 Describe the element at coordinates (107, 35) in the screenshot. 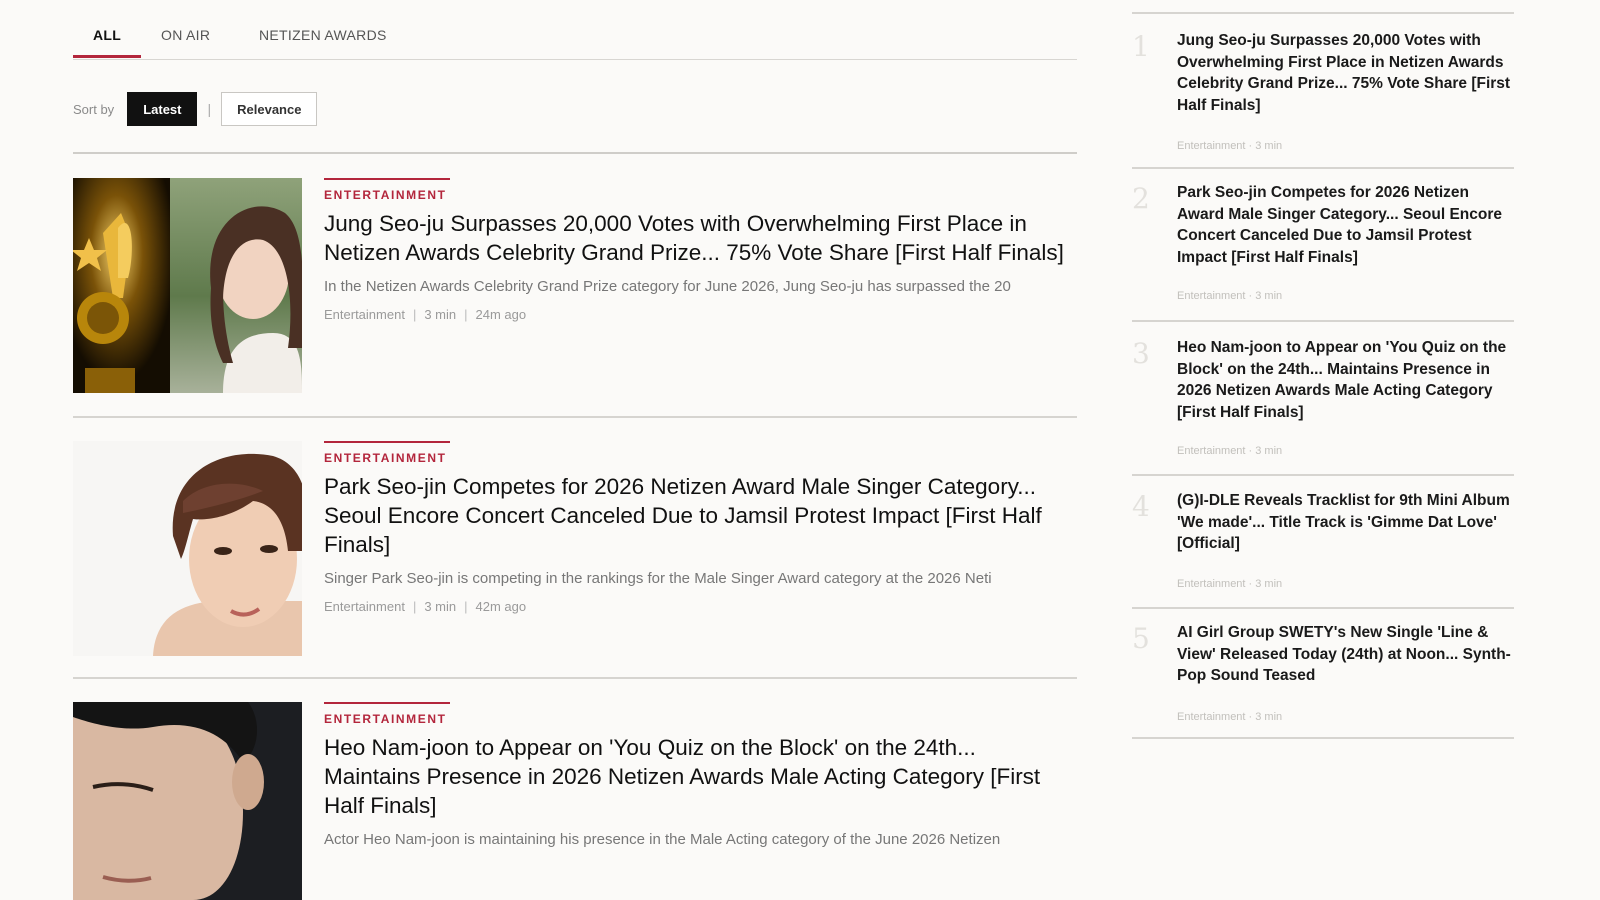

I see `tab-all: ALL` at that location.